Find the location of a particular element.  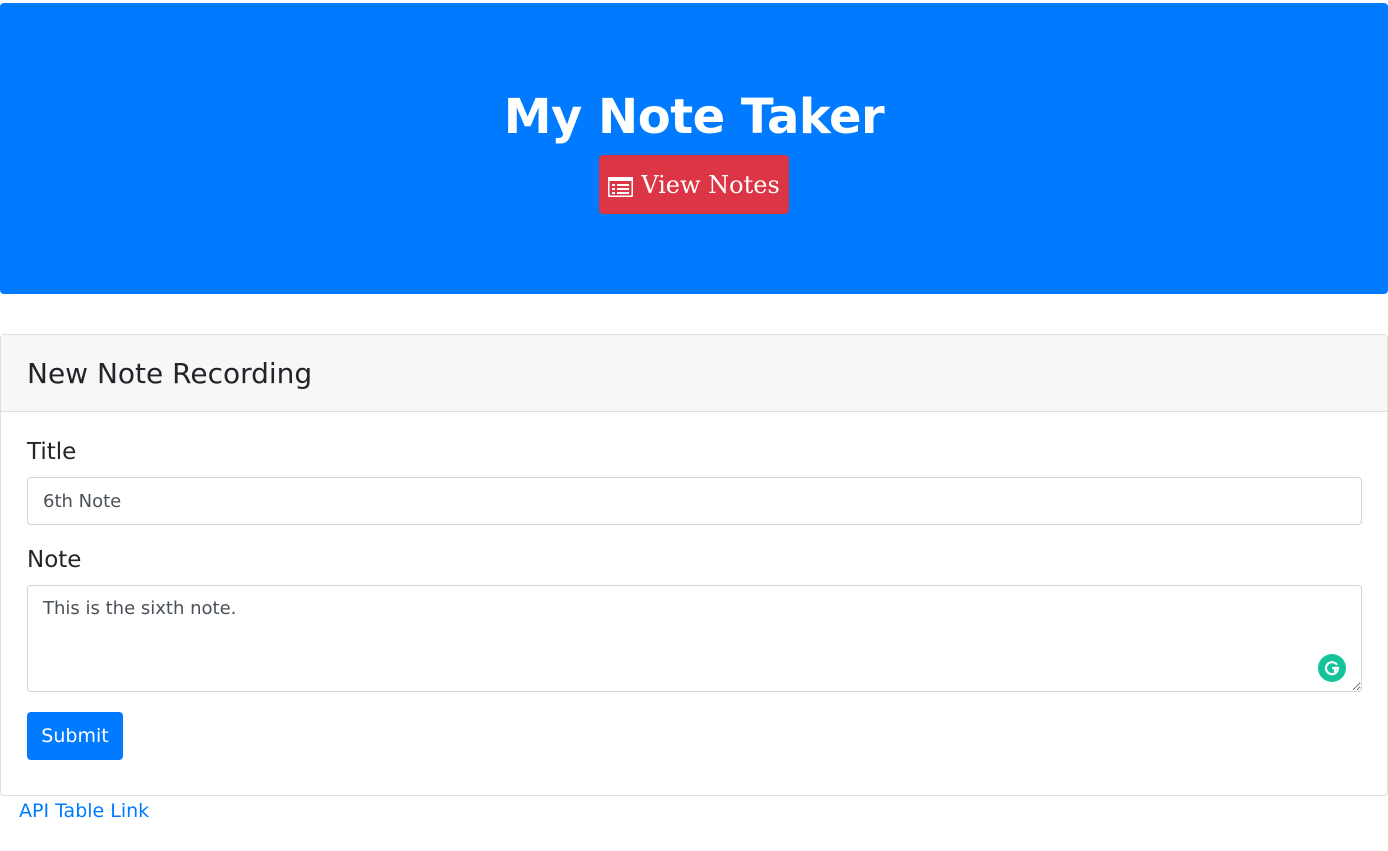

note-textarea: This is the sixth note. is located at coordinates (694, 638).